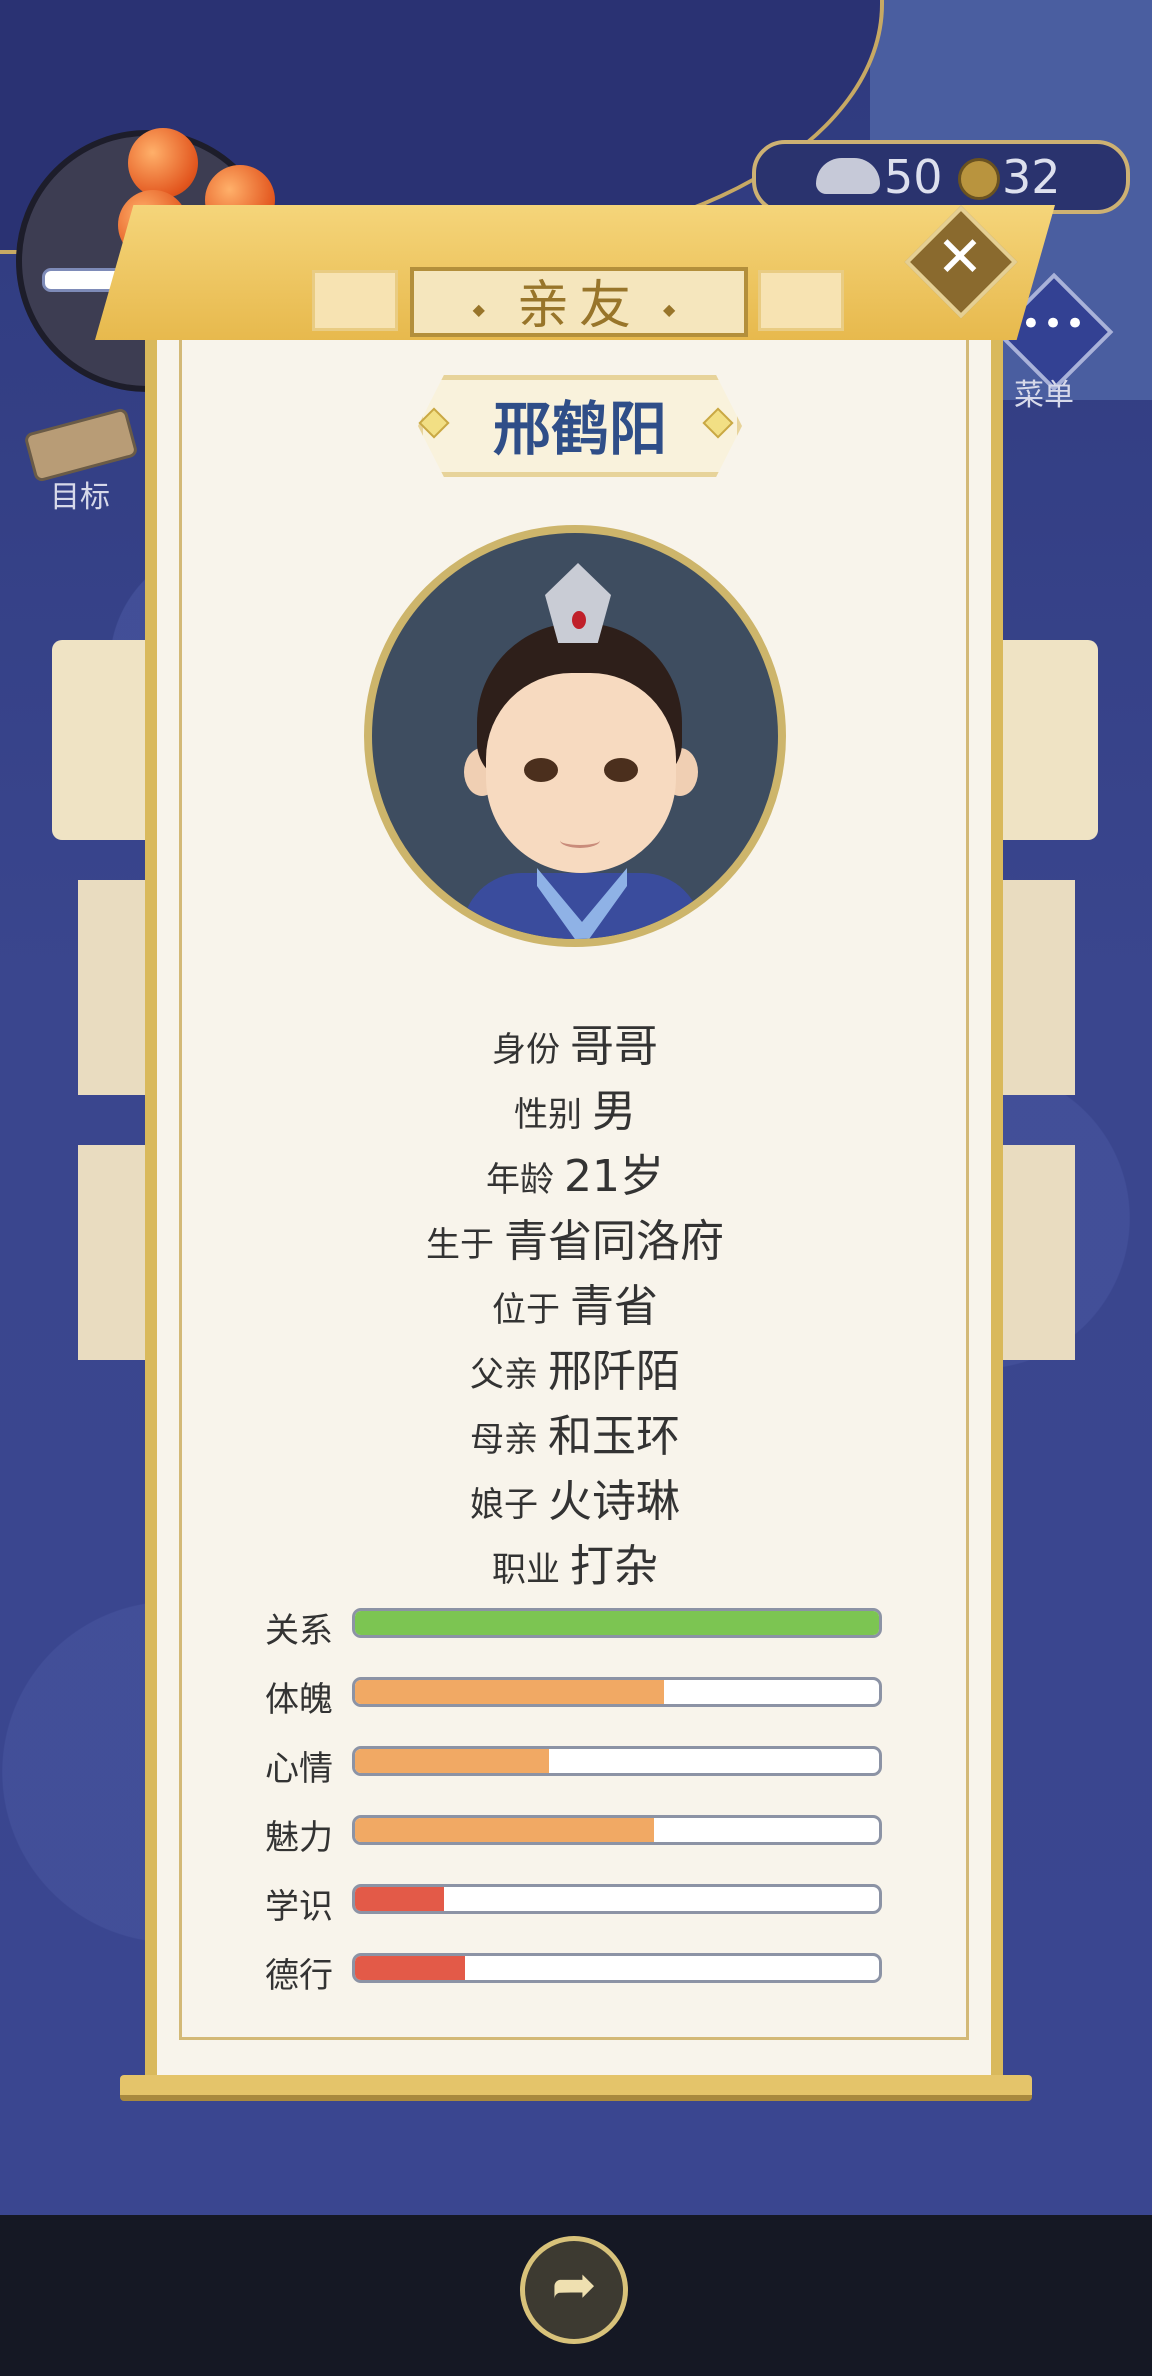  Describe the element at coordinates (504, 1375) in the screenshot. I see `info-label: 父亲` at that location.